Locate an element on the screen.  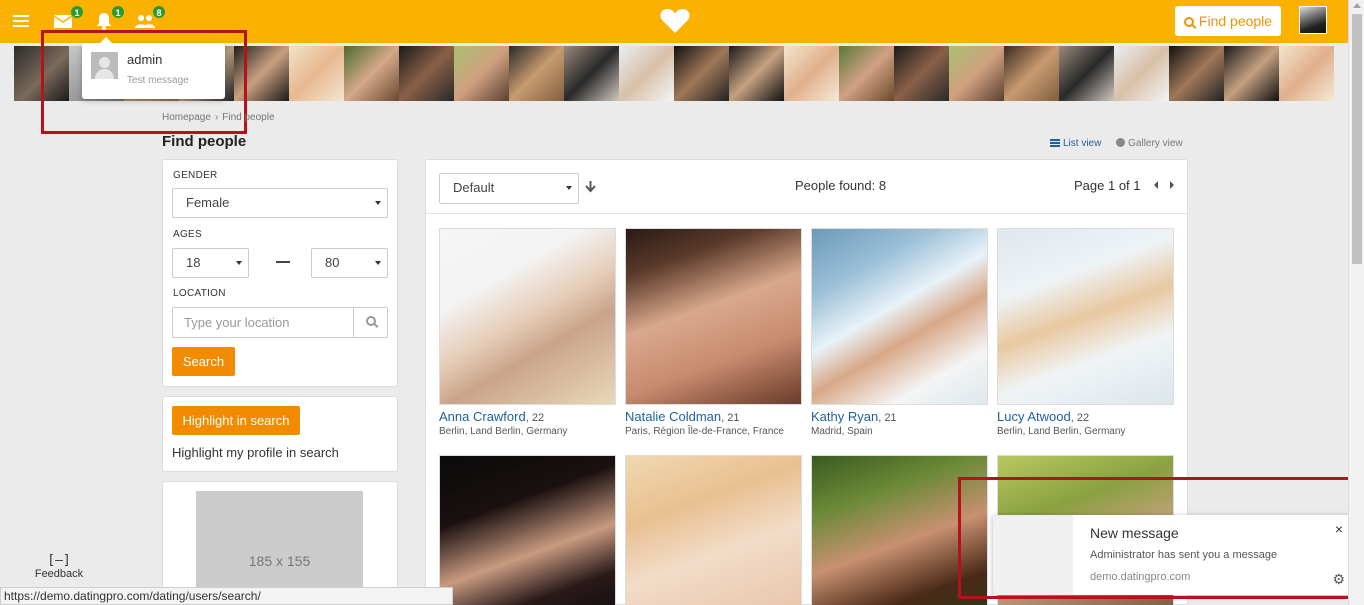
messages-badge: 1 is located at coordinates (77, 12).